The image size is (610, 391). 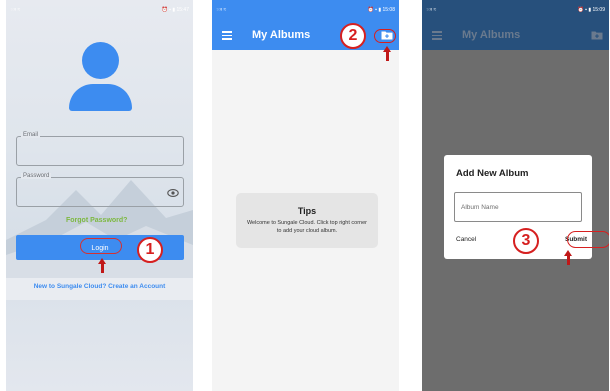 I want to click on album-name-input, so click(x=518, y=207).